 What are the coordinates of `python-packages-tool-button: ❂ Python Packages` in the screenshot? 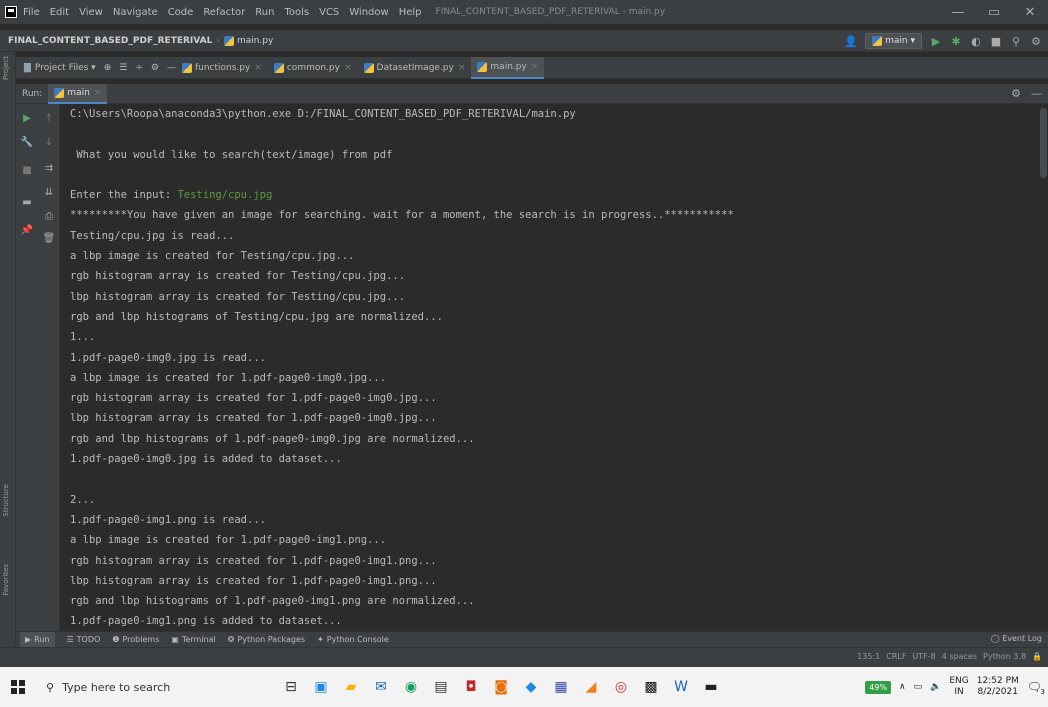 It's located at (266, 639).